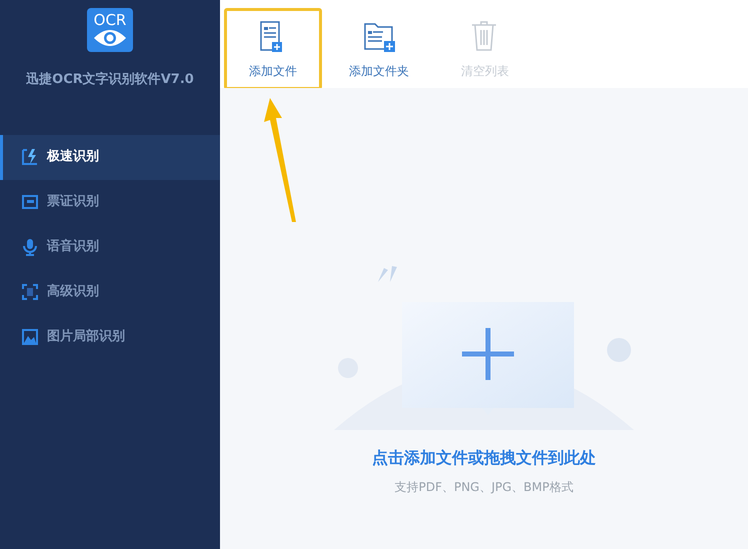  Describe the element at coordinates (379, 49) in the screenshot. I see `add-folder-button: 添加文件夹` at that location.